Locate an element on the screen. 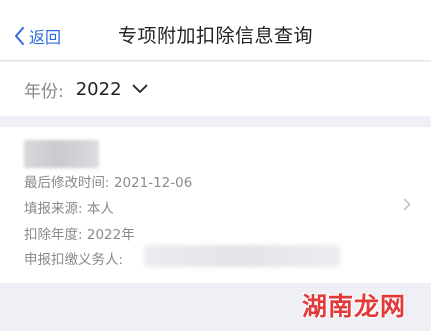  withholding-agent-label: 申报扣缴义务人: is located at coordinates (74, 260).